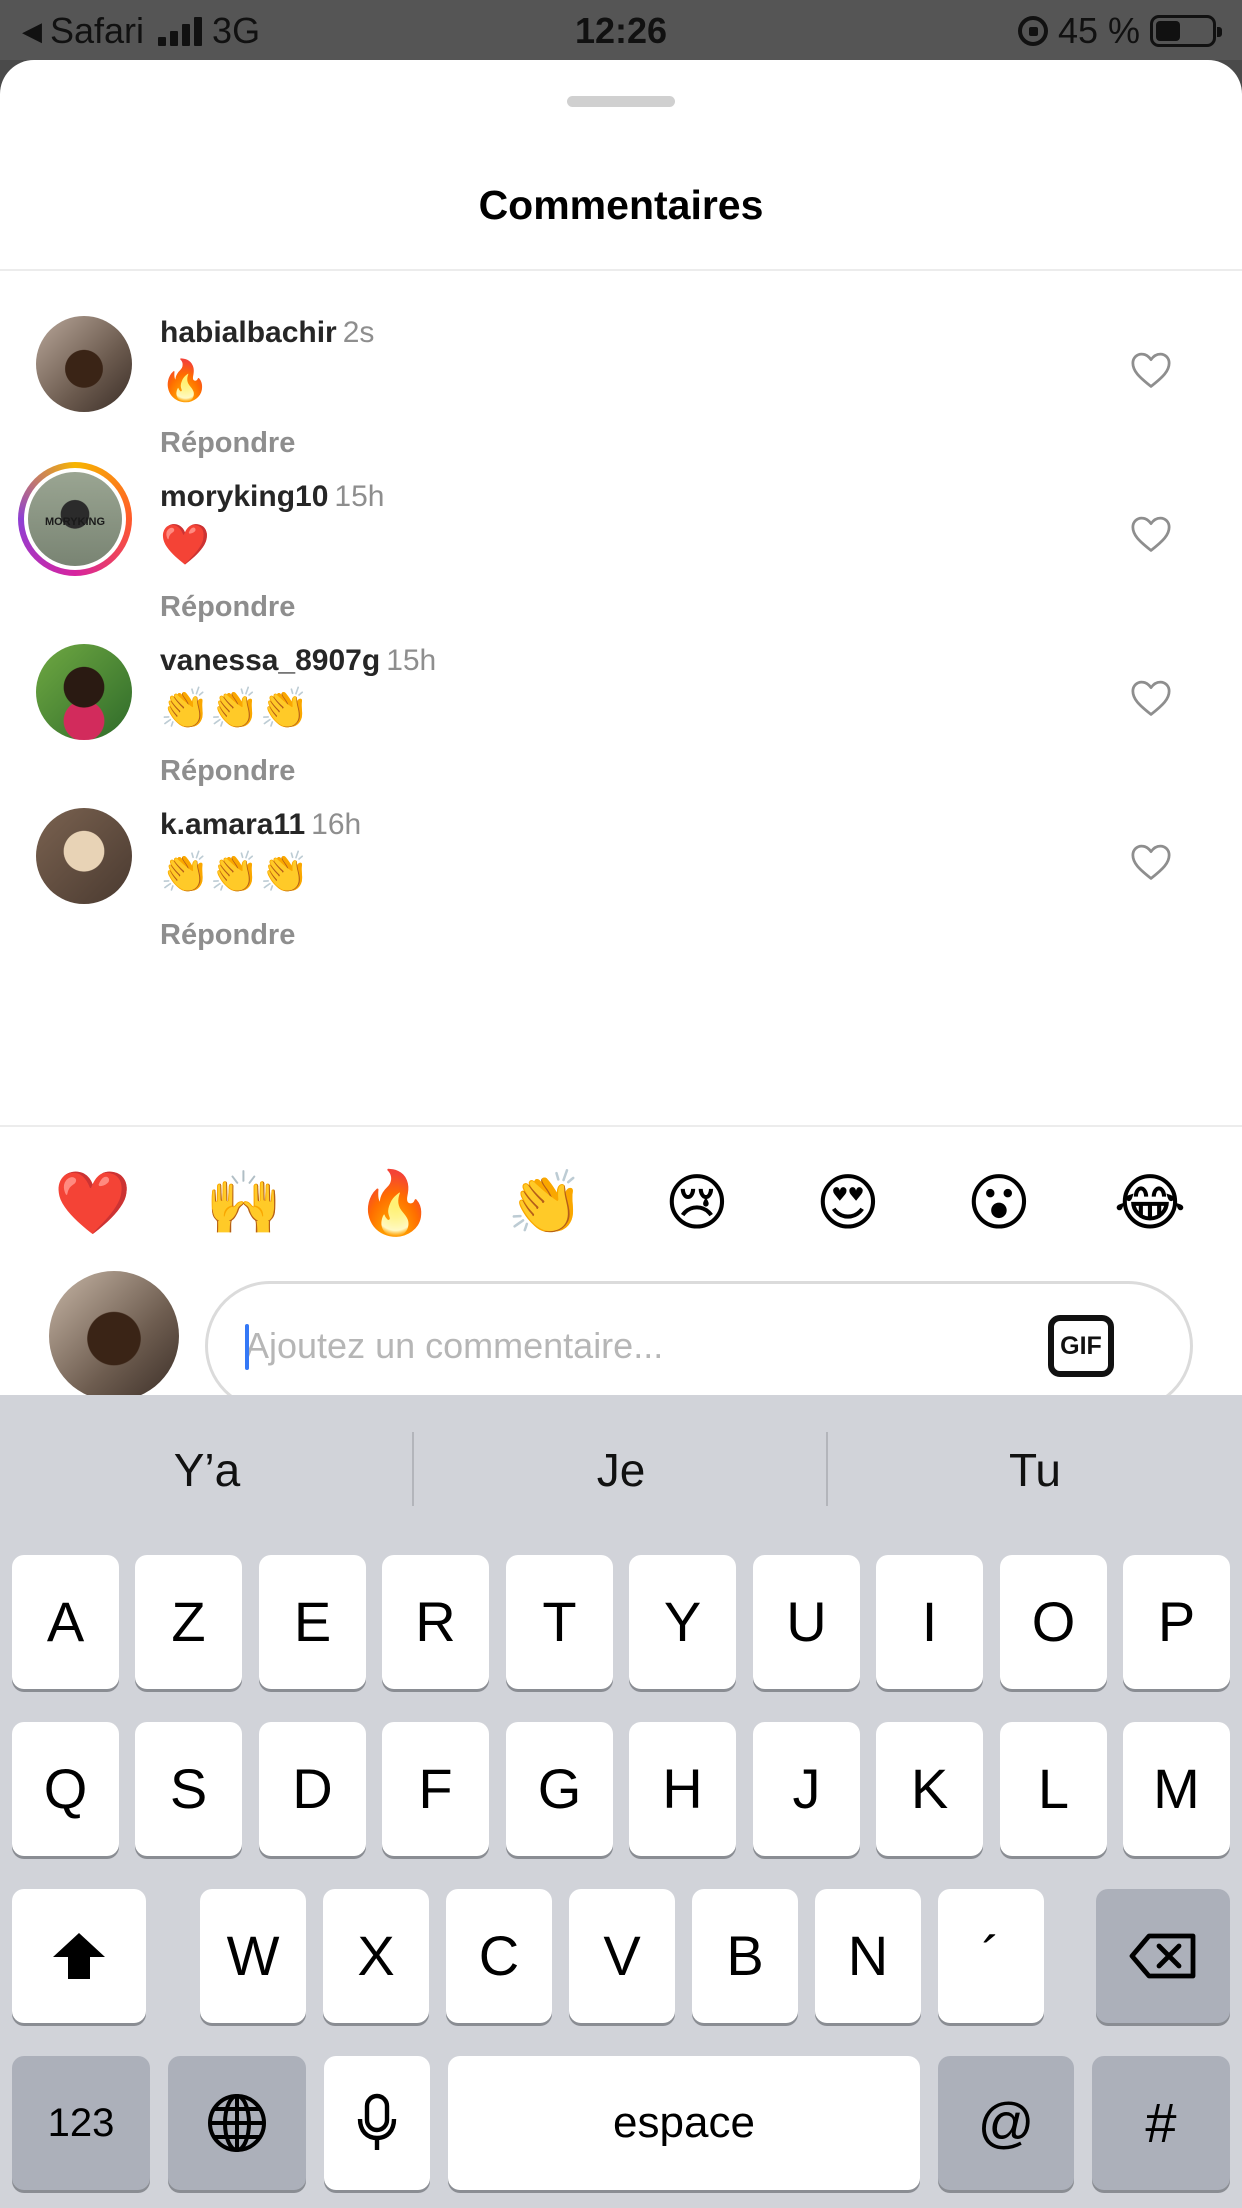 The height and width of the screenshot is (2208, 1242). I want to click on text-cursor, so click(247, 1347).